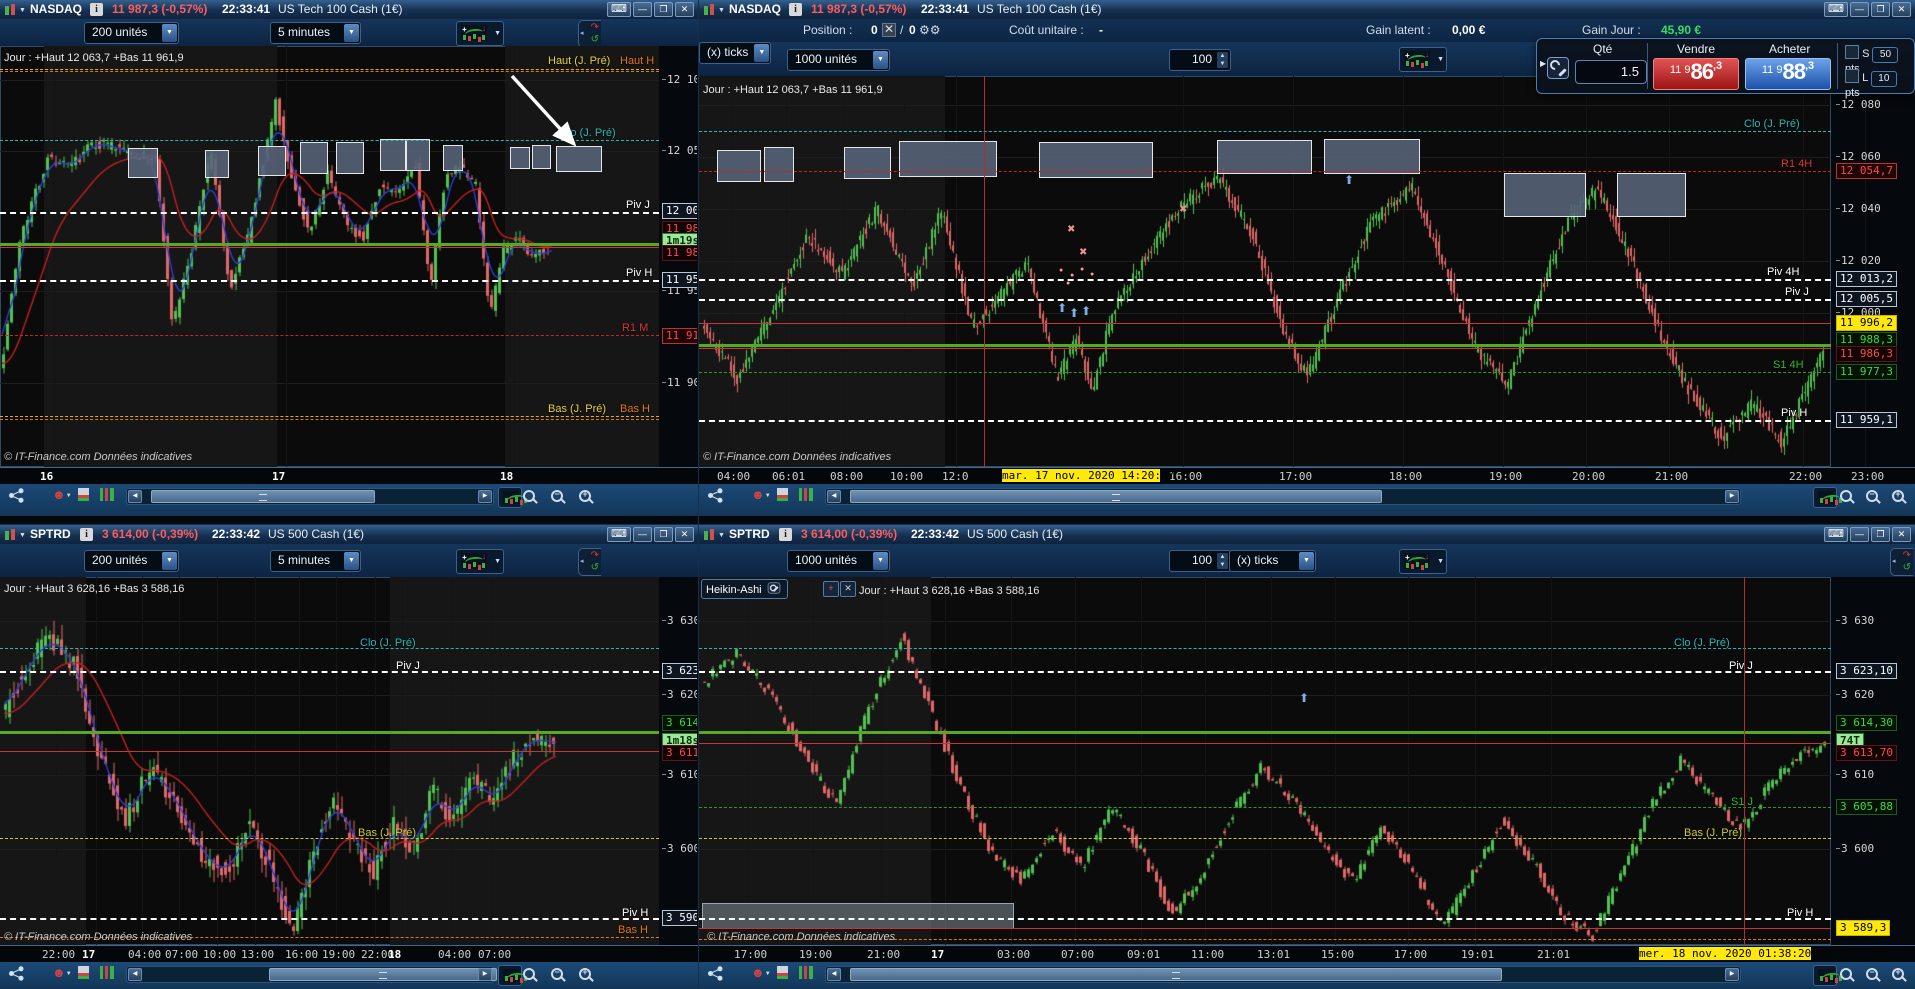 The image size is (1915, 989). Describe the element at coordinates (930, 30) in the screenshot. I see `gear-icon: ⚙⚙` at that location.